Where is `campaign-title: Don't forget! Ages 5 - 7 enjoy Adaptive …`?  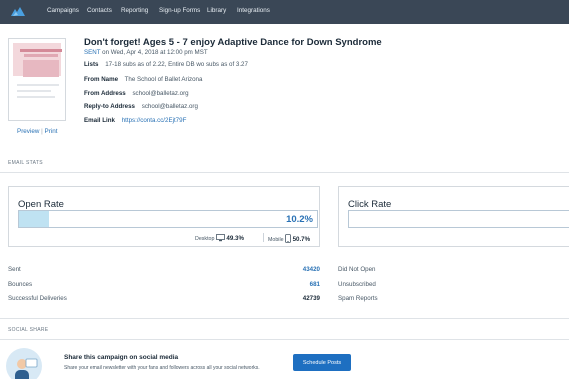 campaign-title: Don't forget! Ages 5 - 7 enjoy Adaptive … is located at coordinates (233, 42).